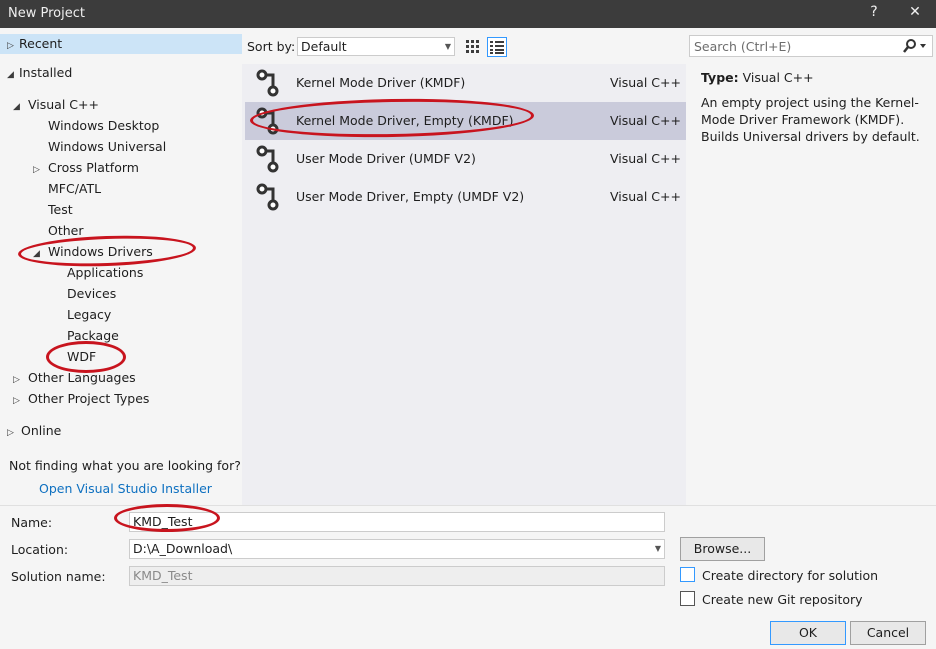 This screenshot has width=936, height=649. Describe the element at coordinates (121, 44) in the screenshot. I see `tree-item-recent: ▷ Recent` at that location.